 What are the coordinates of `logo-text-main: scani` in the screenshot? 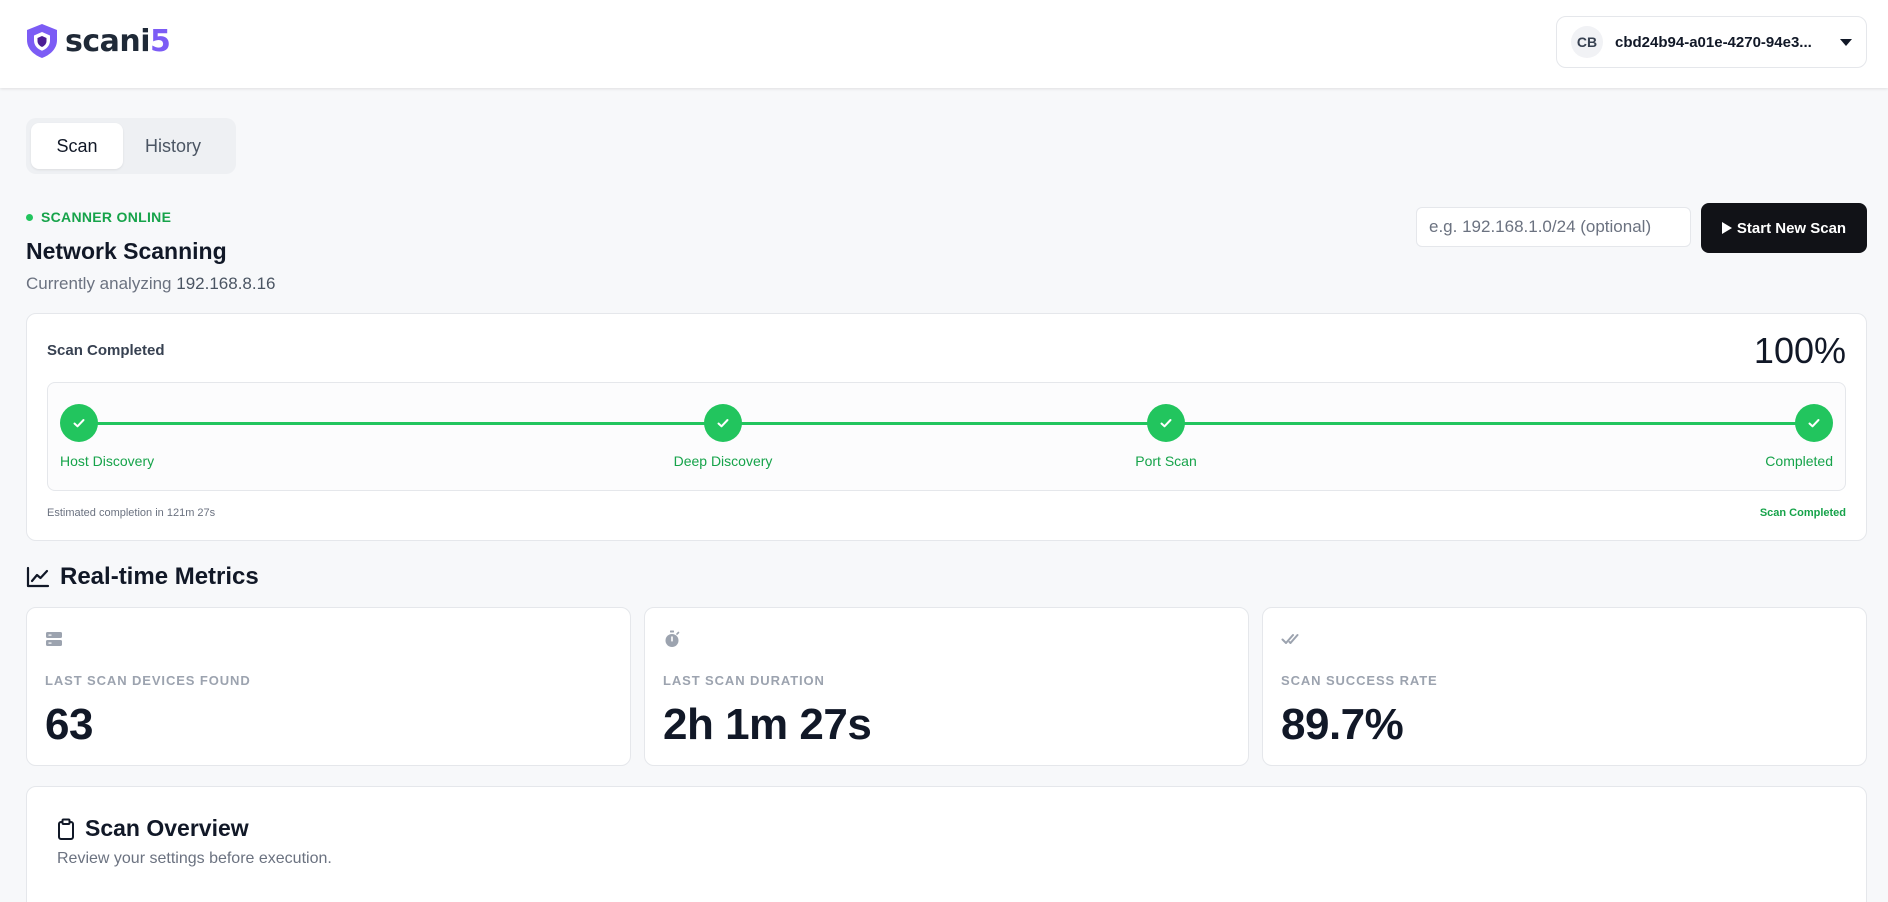 It's located at (108, 41).